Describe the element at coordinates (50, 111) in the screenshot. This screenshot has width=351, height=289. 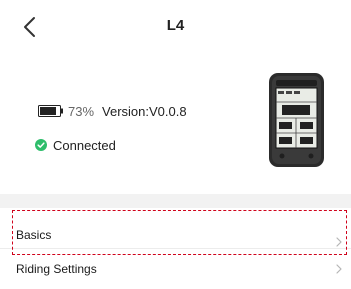
I see `battery-icon` at that location.